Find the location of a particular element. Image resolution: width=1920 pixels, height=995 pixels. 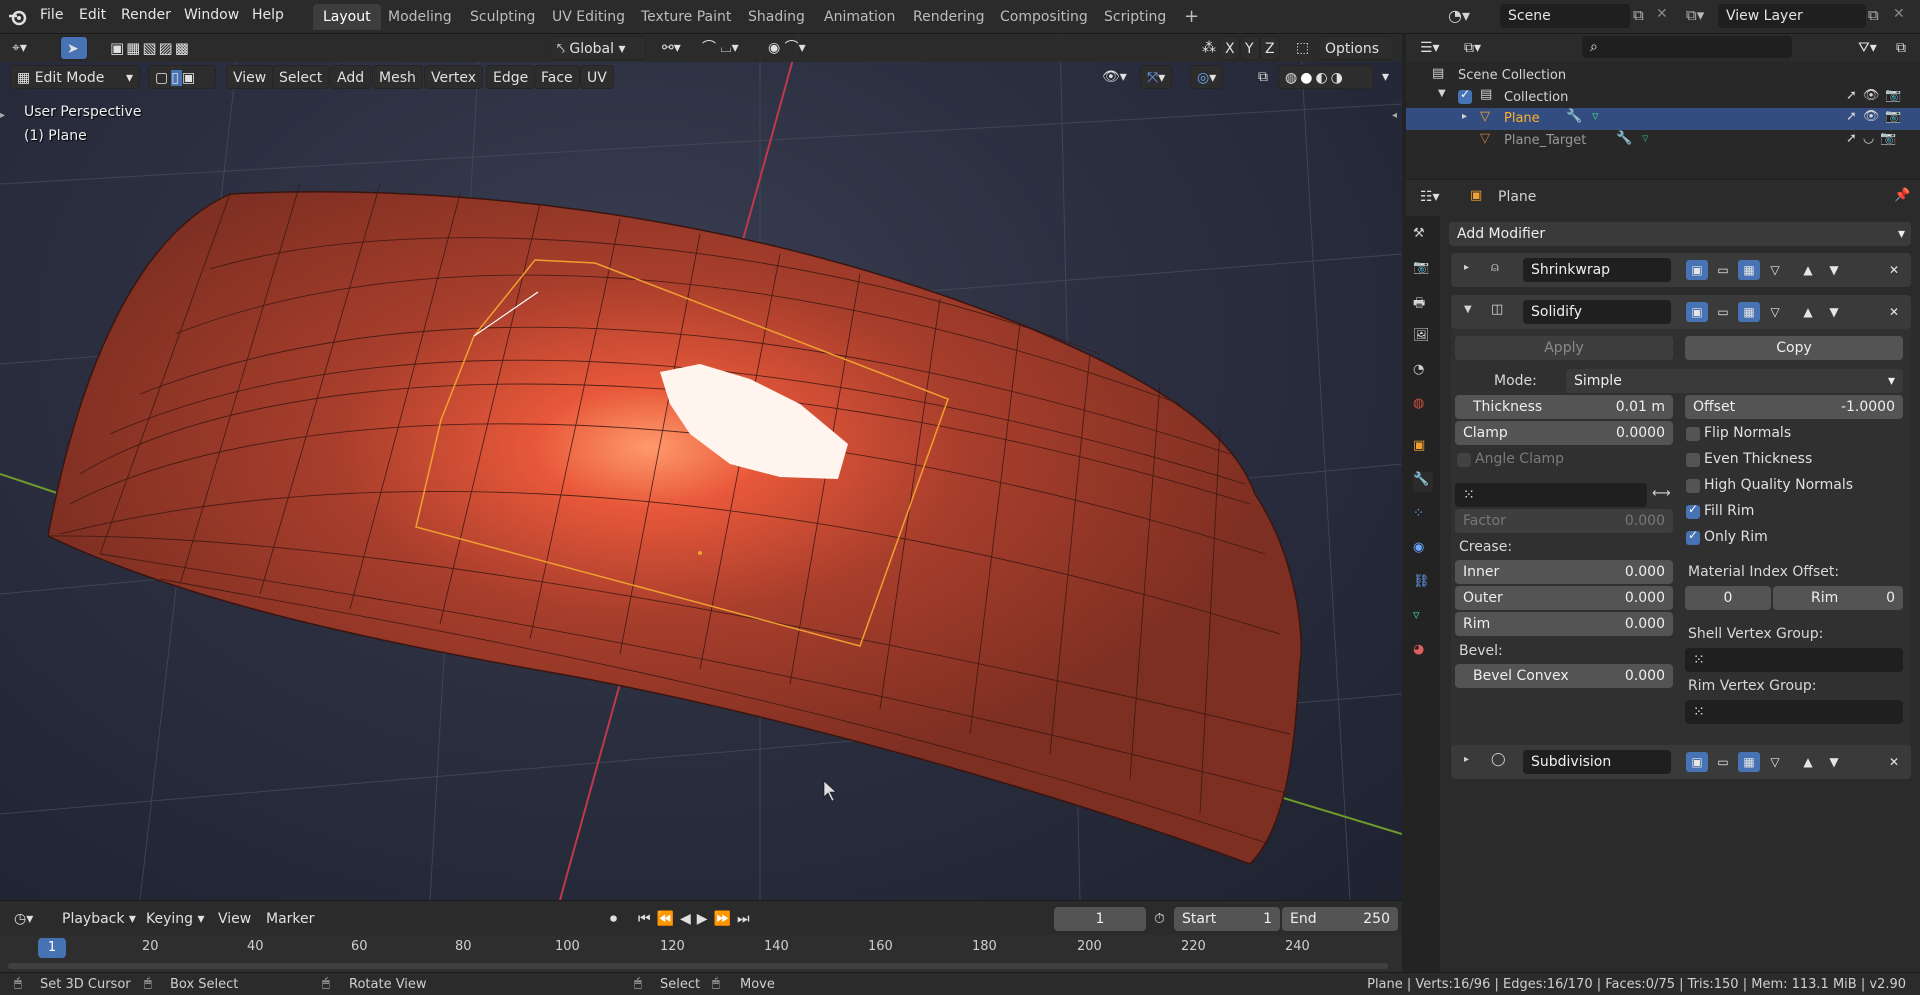

tab-modeling: Modeling is located at coordinates (420, 17).